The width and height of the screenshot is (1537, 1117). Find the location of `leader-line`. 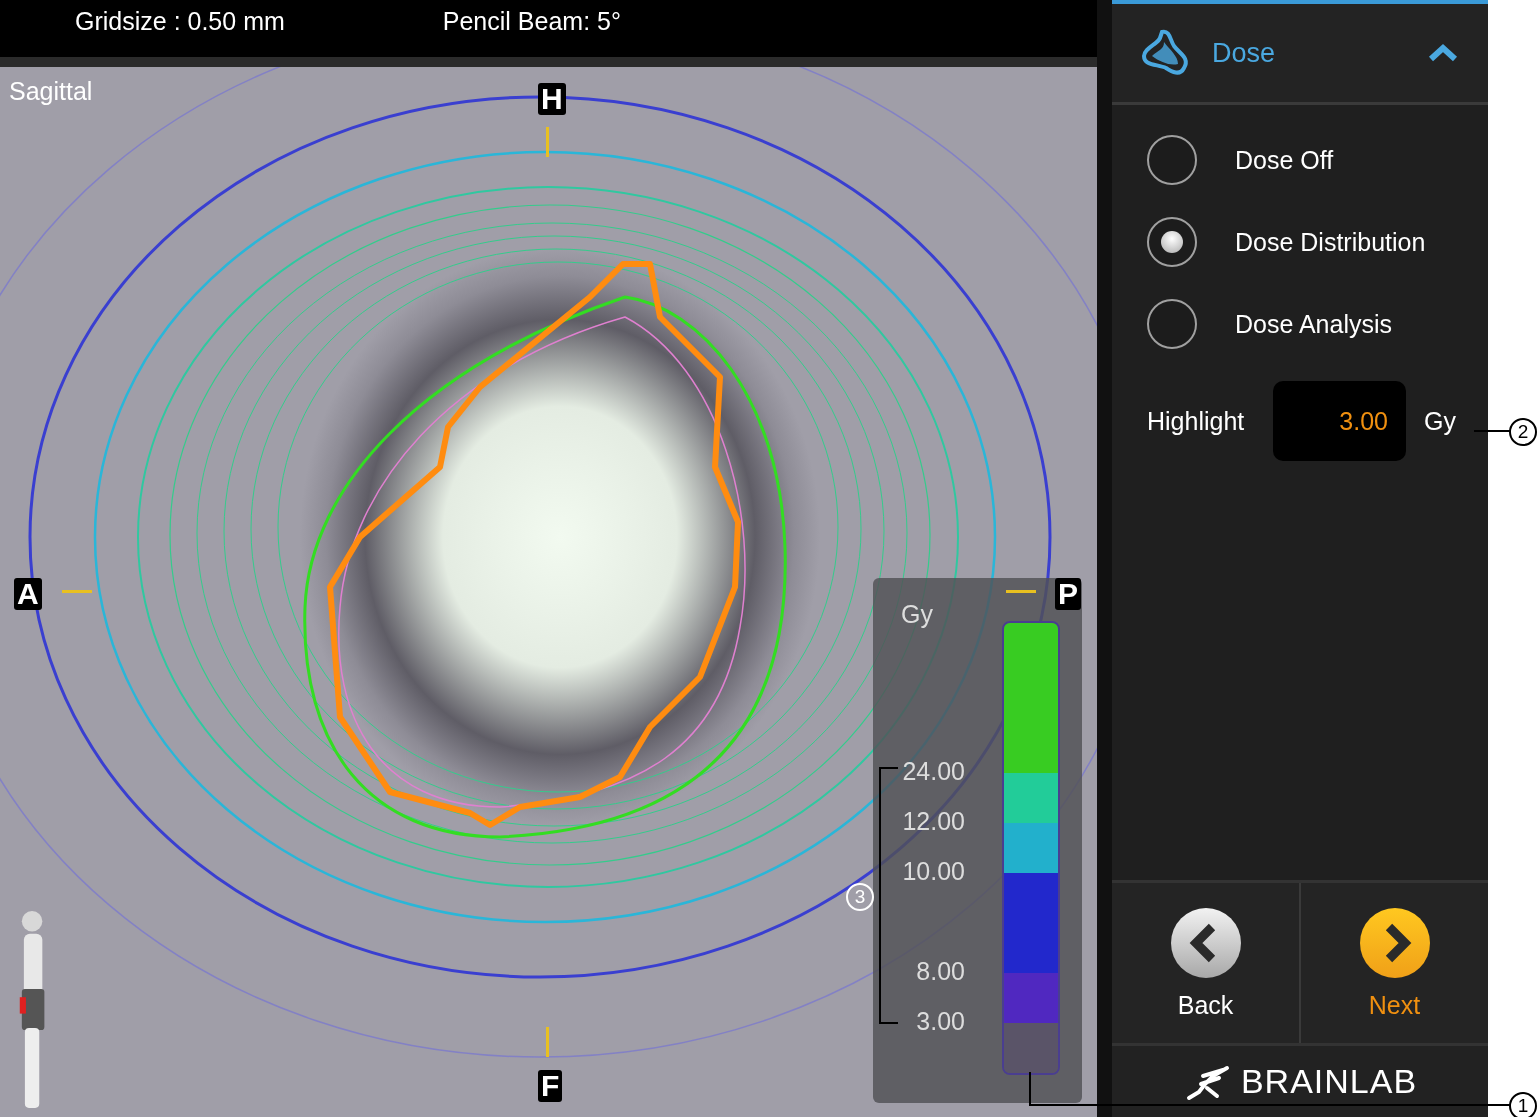

leader-line is located at coordinates (1492, 431).